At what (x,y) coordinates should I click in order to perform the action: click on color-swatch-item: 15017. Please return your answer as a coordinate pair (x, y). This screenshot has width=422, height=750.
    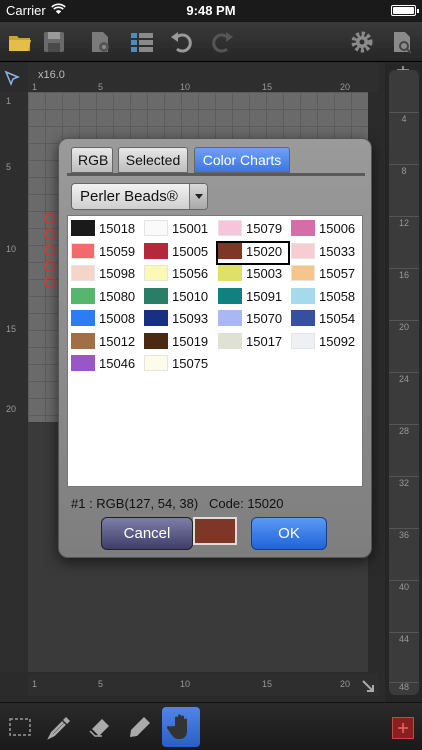
    Looking at the image, I should click on (253, 342).